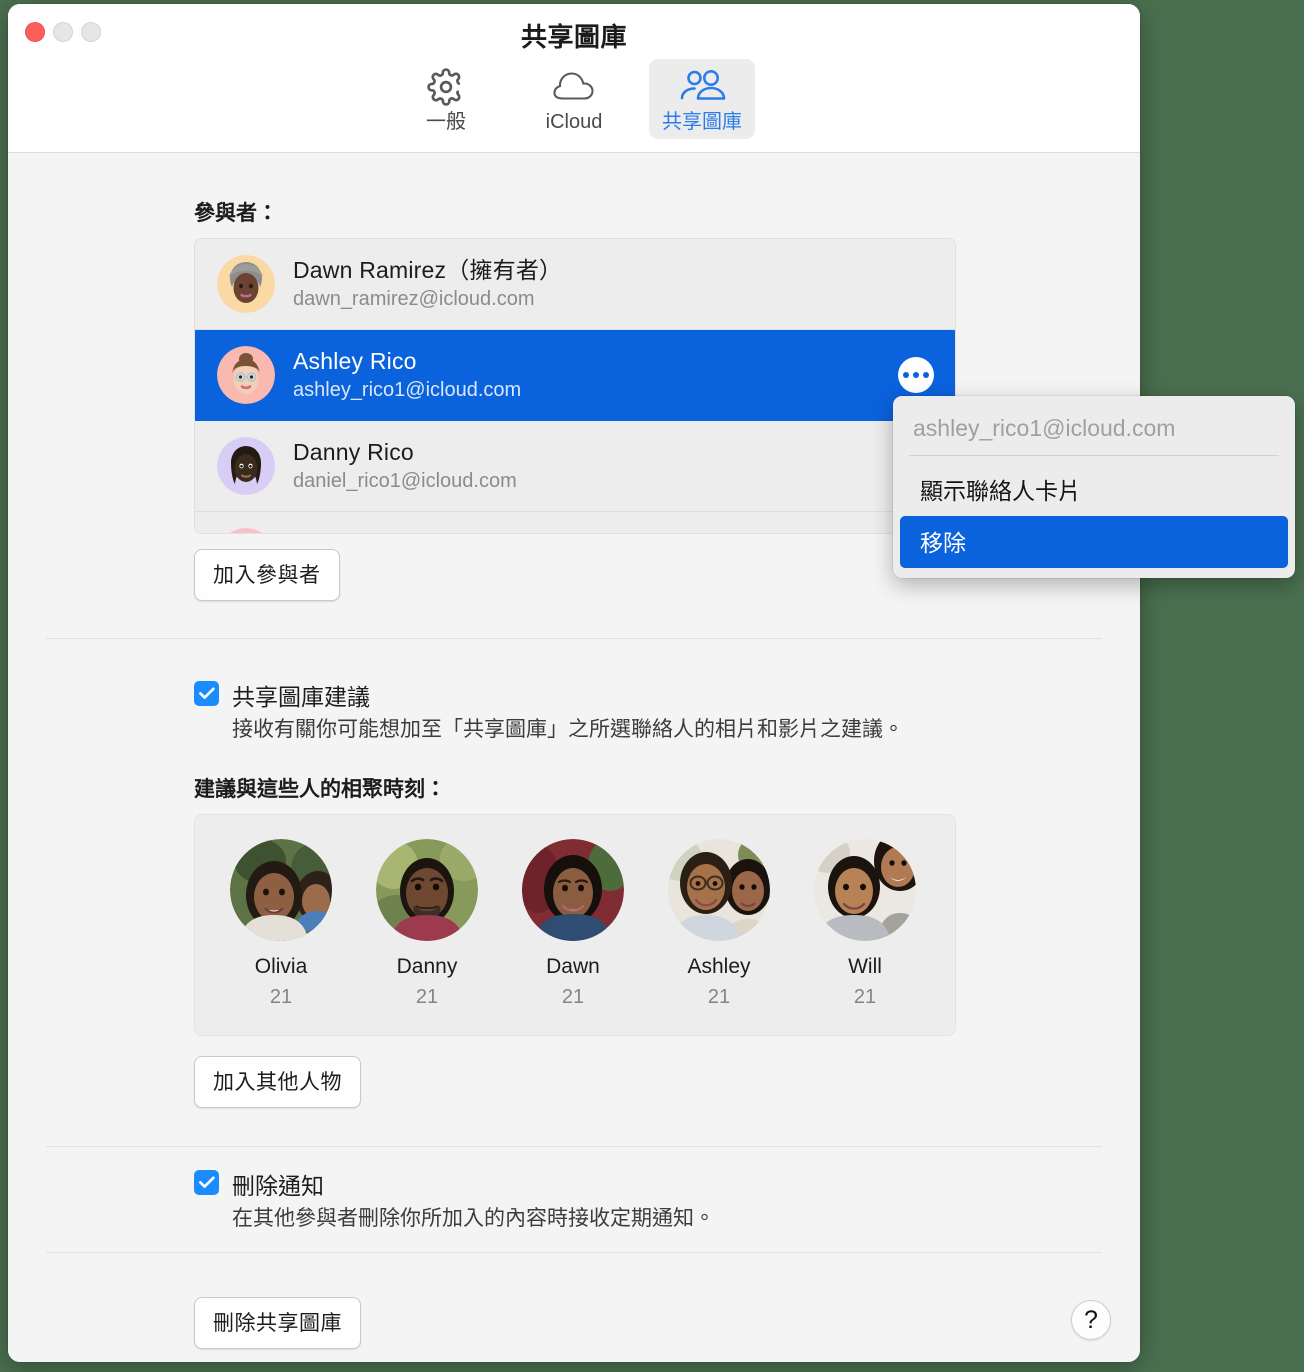 This screenshot has height=1372, width=1304. I want to click on list-item: Will 21, so click(865, 925).